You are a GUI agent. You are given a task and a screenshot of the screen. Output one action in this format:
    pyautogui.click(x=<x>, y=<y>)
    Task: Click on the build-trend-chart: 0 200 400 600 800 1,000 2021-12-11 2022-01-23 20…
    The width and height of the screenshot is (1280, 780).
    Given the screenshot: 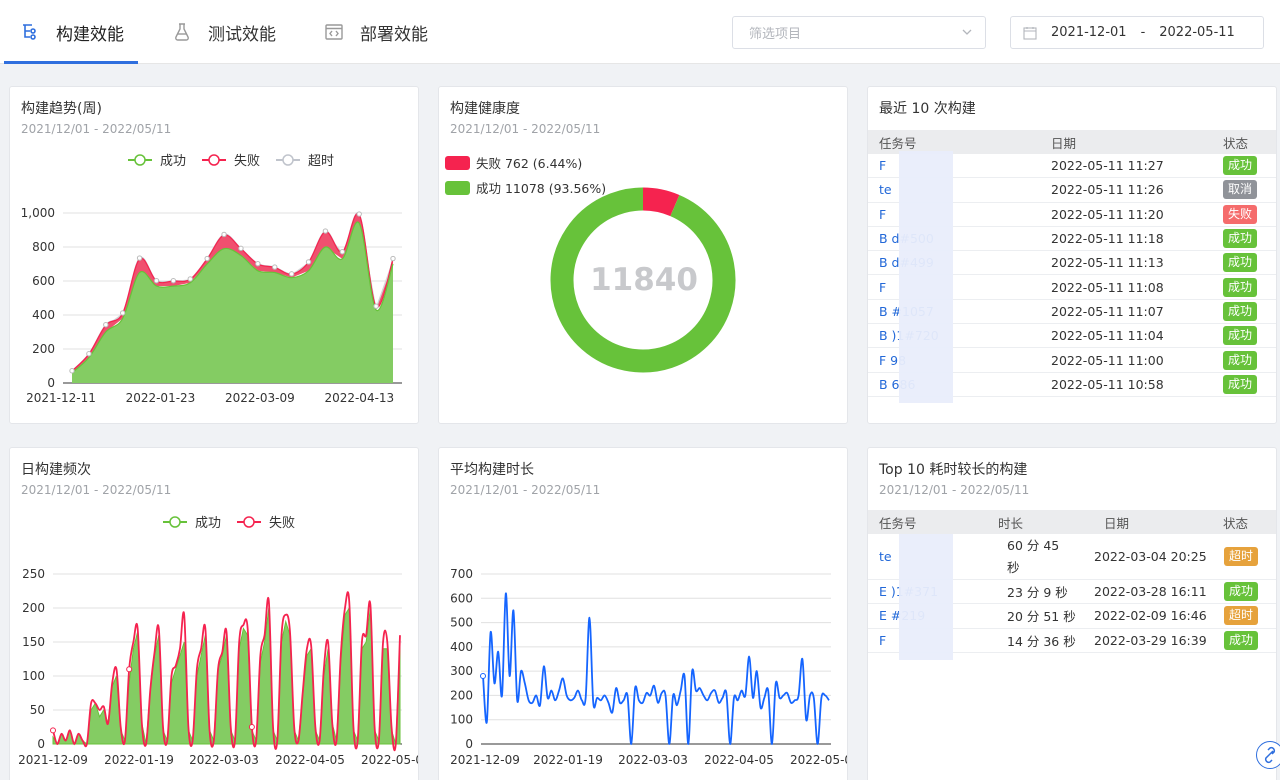 What is the action you would take?
    pyautogui.click(x=211, y=279)
    